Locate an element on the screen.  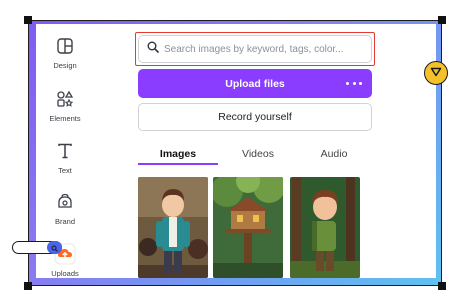
resize-handle-top-left is located at coordinates (28, 20).